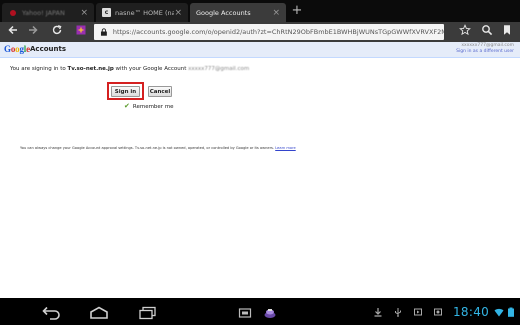  What do you see at coordinates (103, 32) in the screenshot?
I see `lock-icon` at bounding box center [103, 32].